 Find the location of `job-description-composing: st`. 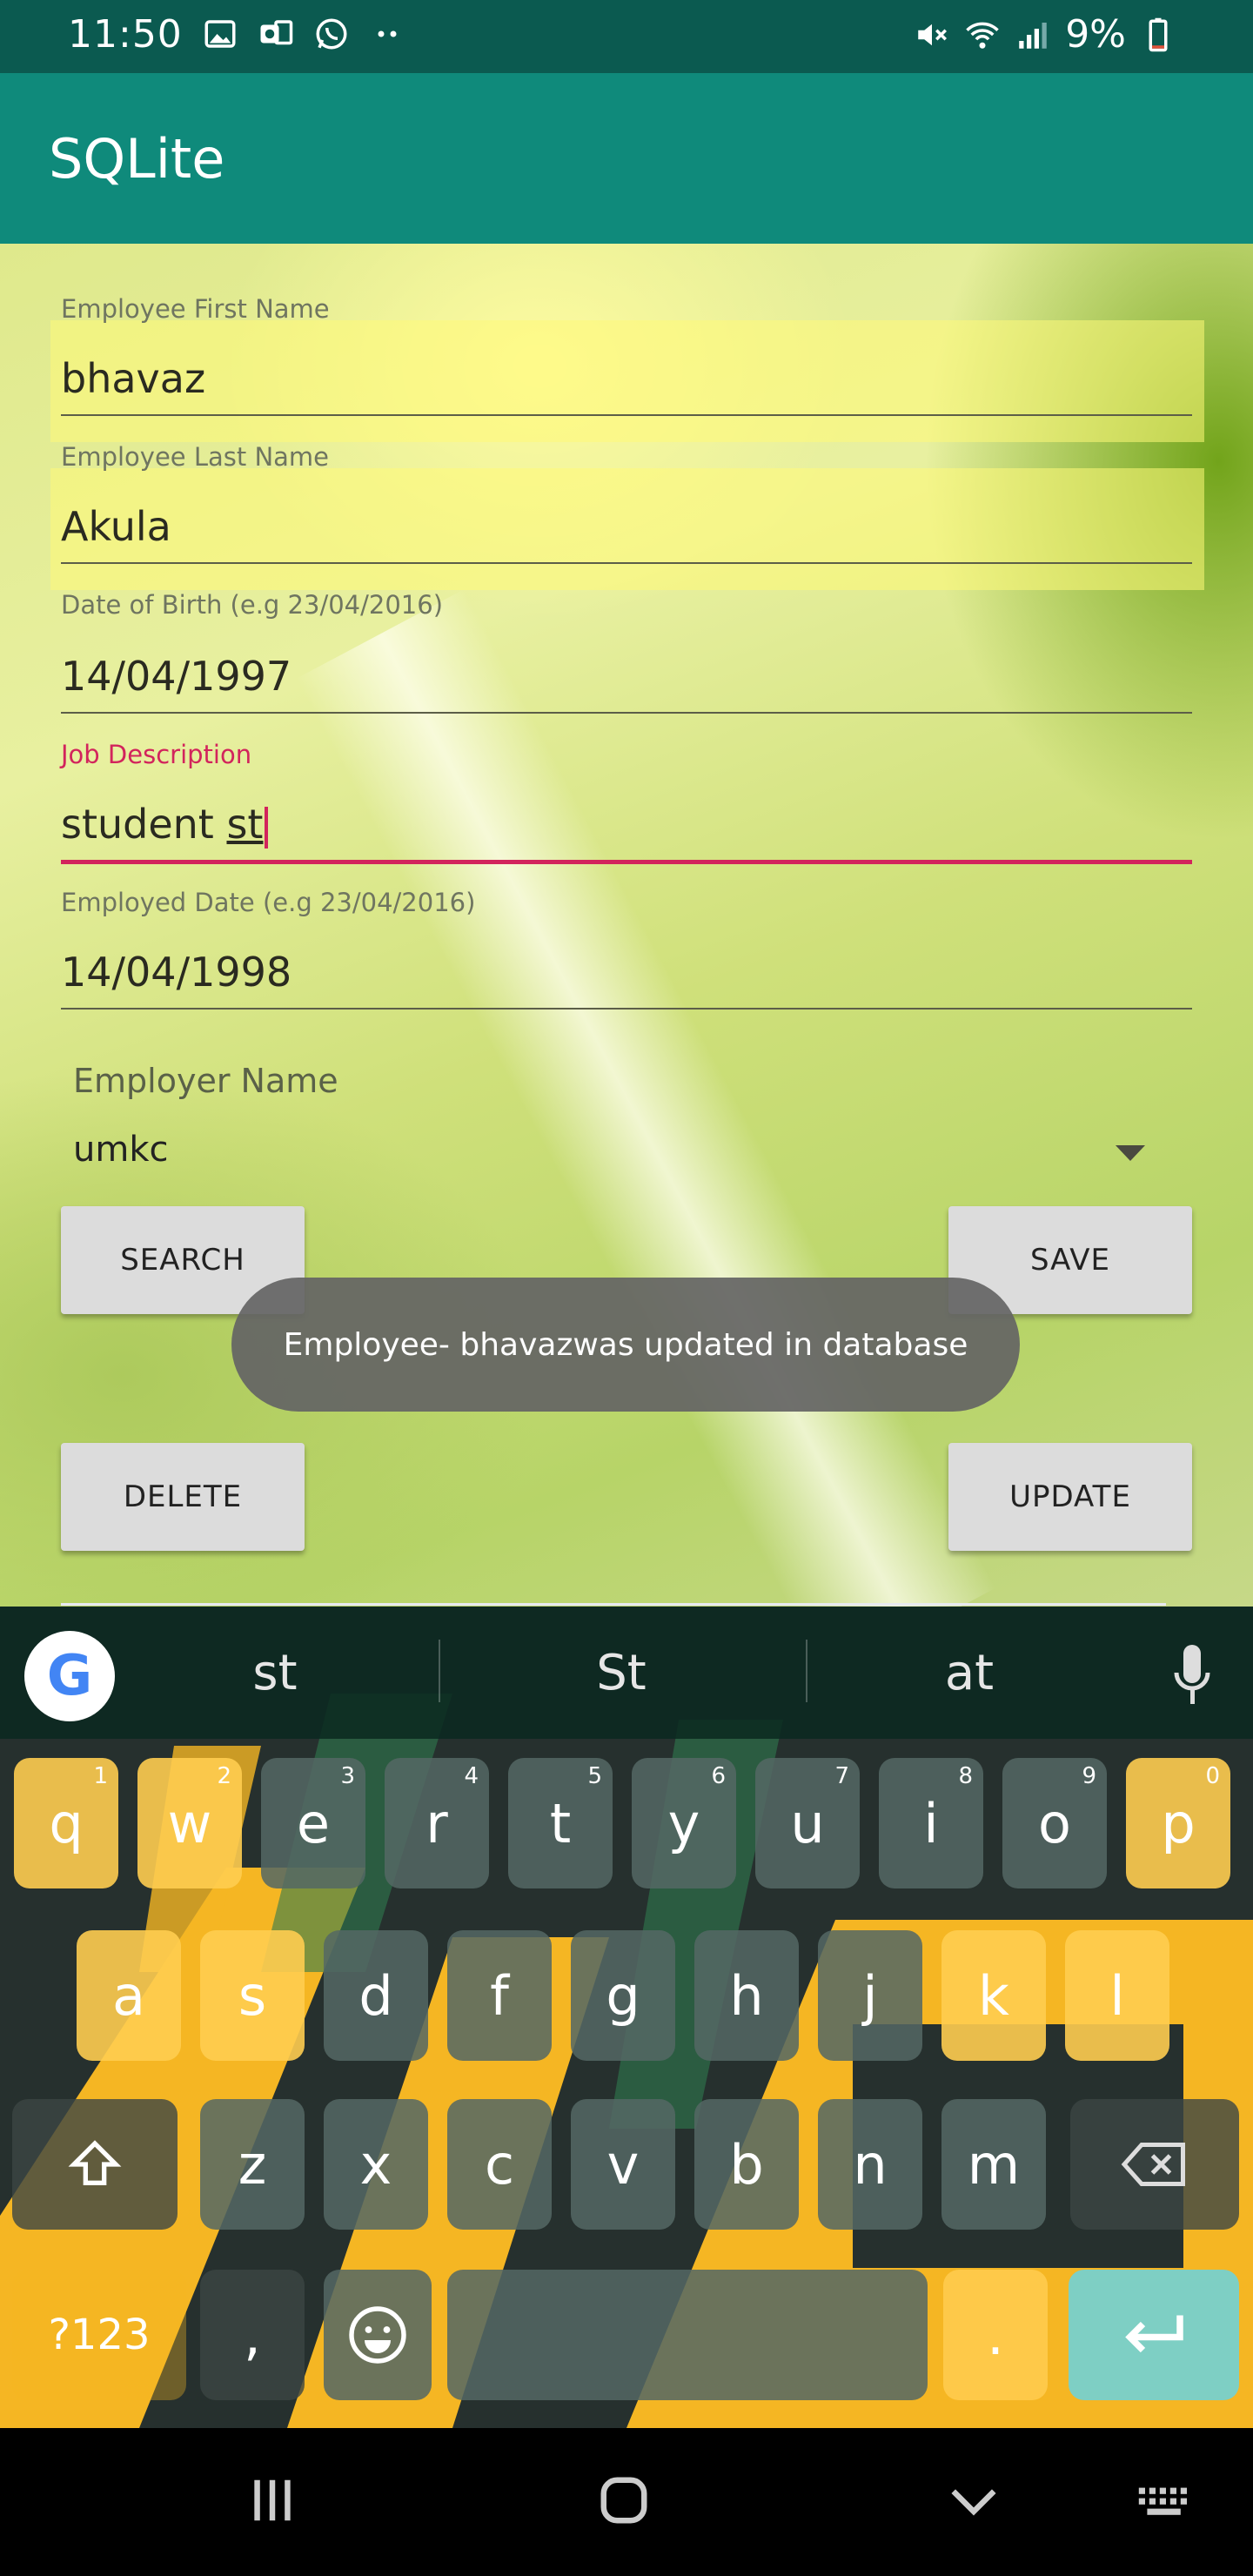

job-description-composing: st is located at coordinates (245, 824).